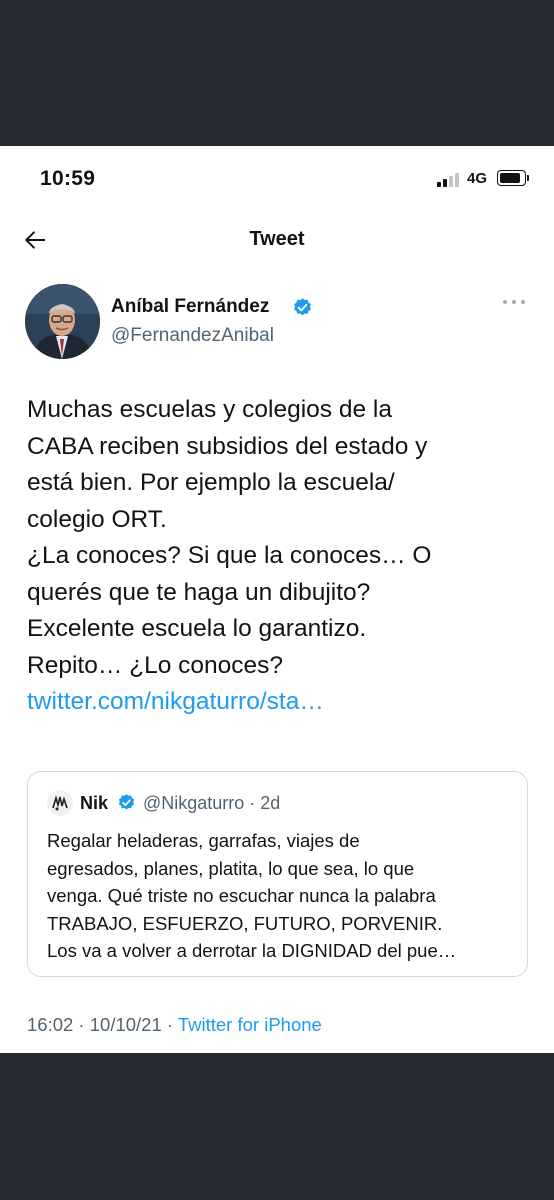 This screenshot has height=1200, width=554. What do you see at coordinates (227, 446) in the screenshot?
I see `tweet-line: CABA reciben subsidios del estado y` at bounding box center [227, 446].